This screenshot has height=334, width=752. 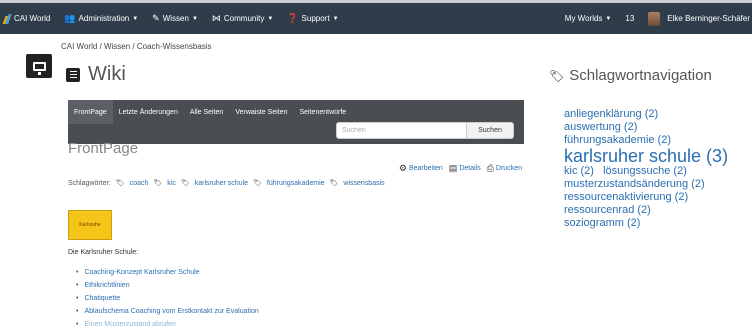 What do you see at coordinates (107, 74) in the screenshot?
I see `wiki-title-label: Wiki` at bounding box center [107, 74].